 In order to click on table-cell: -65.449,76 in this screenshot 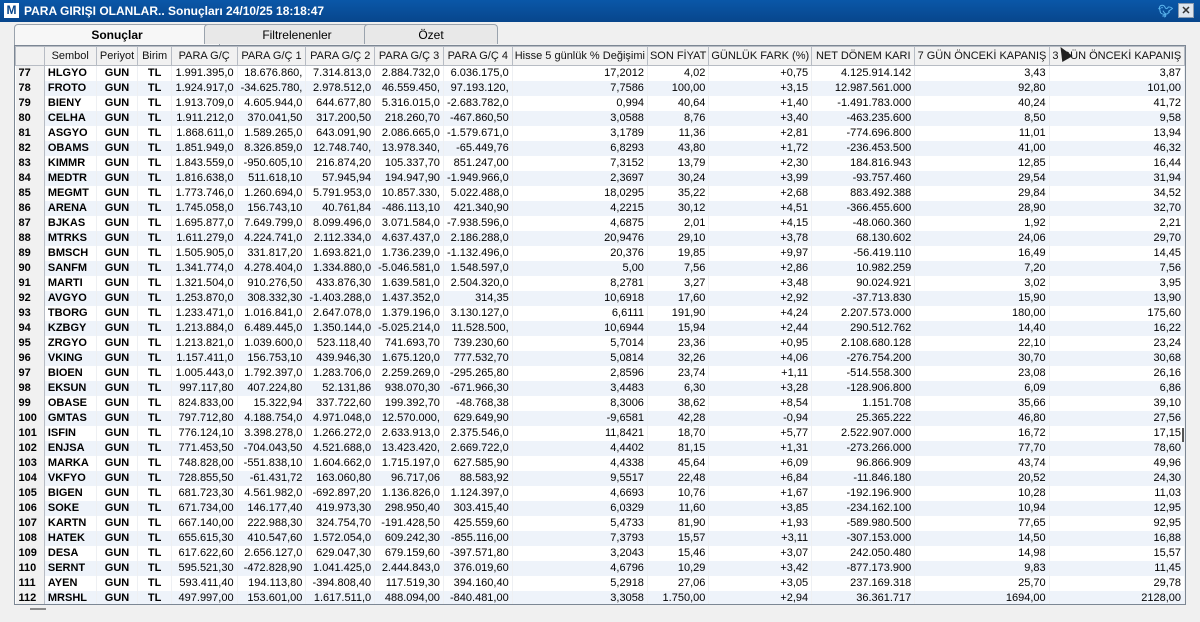, I will do `click(478, 148)`.